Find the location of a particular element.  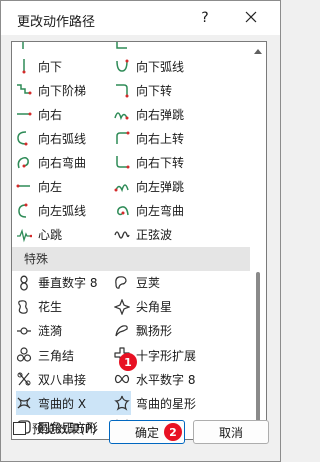

path-option-label: 向左弧线 is located at coordinates (62, 211).